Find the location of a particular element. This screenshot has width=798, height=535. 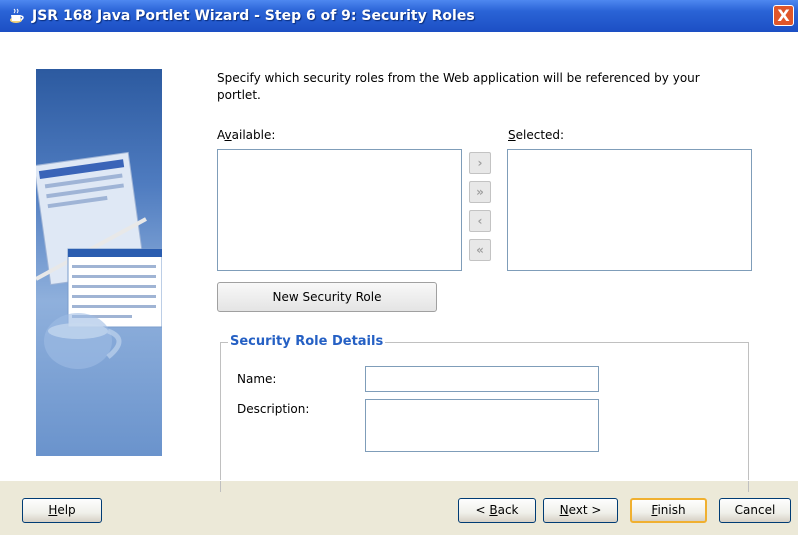

back-label: ack is located at coordinates (508, 510).